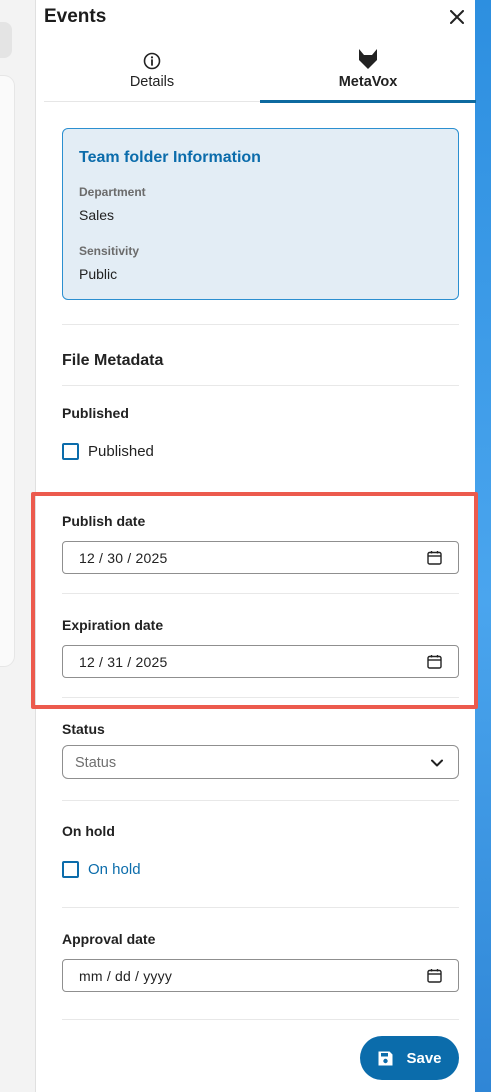  I want to click on info-icon, so click(152, 61).